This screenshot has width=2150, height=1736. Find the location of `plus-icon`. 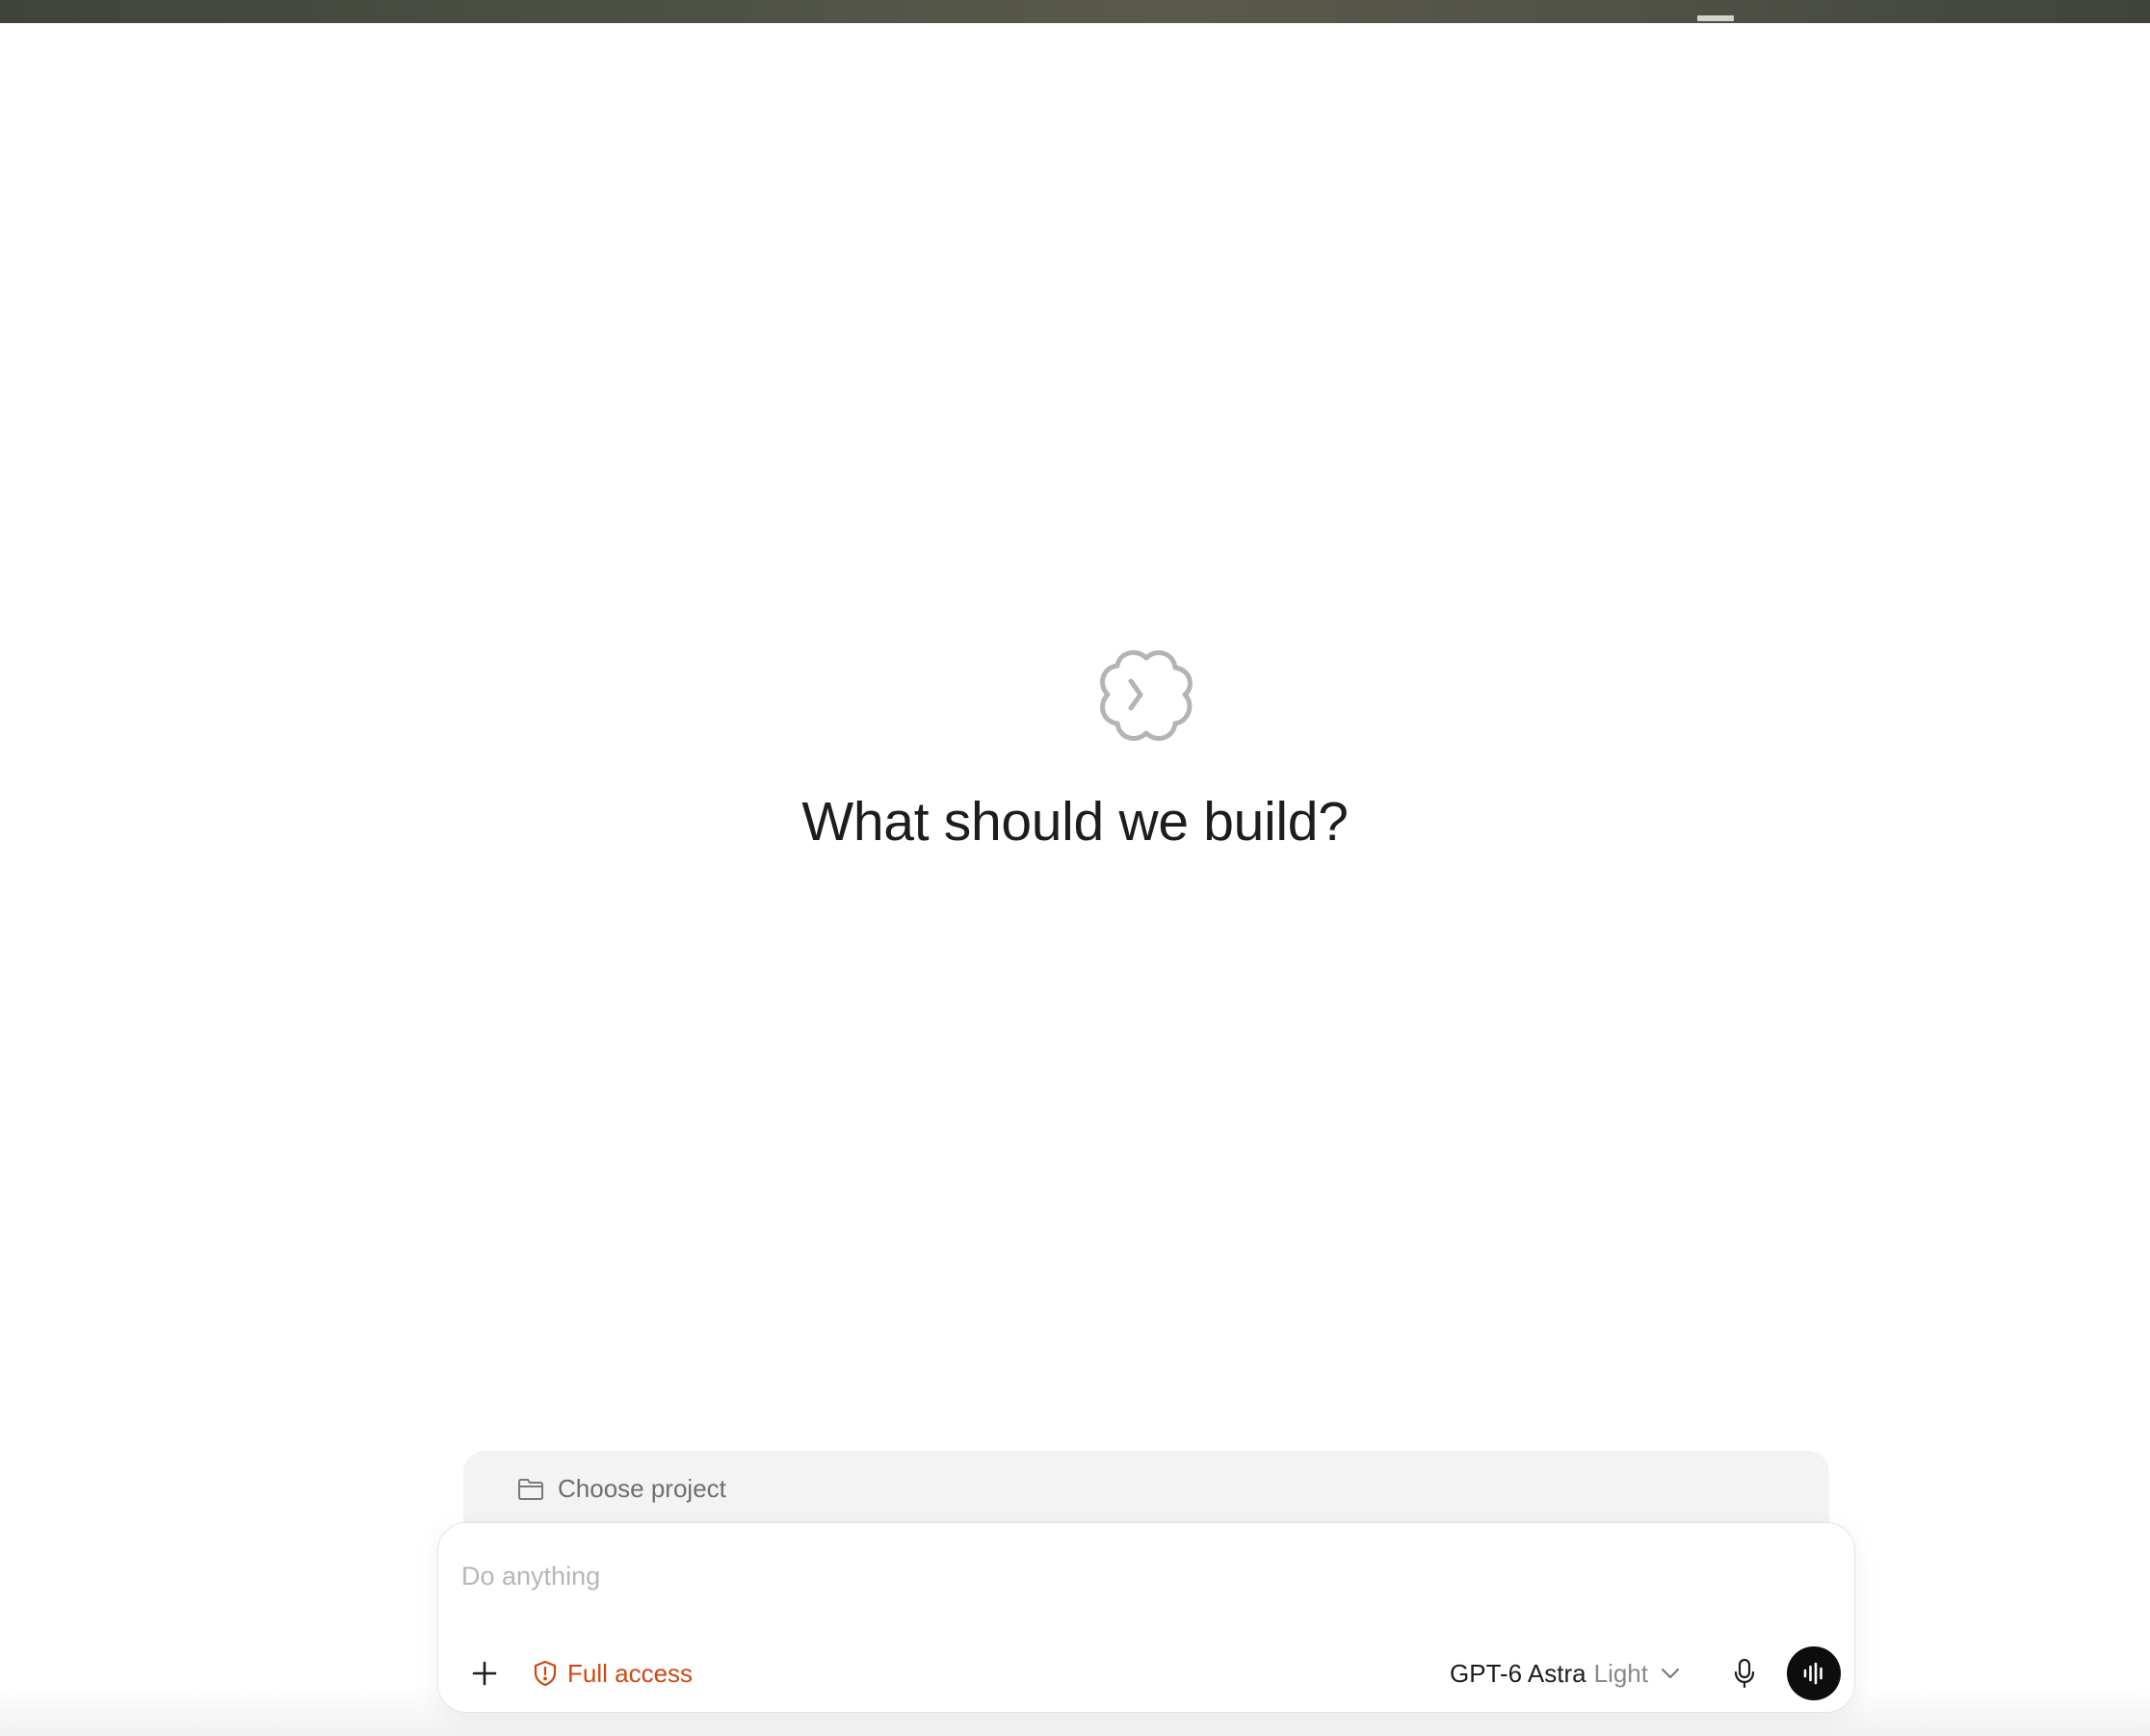

plus-icon is located at coordinates (484, 1673).